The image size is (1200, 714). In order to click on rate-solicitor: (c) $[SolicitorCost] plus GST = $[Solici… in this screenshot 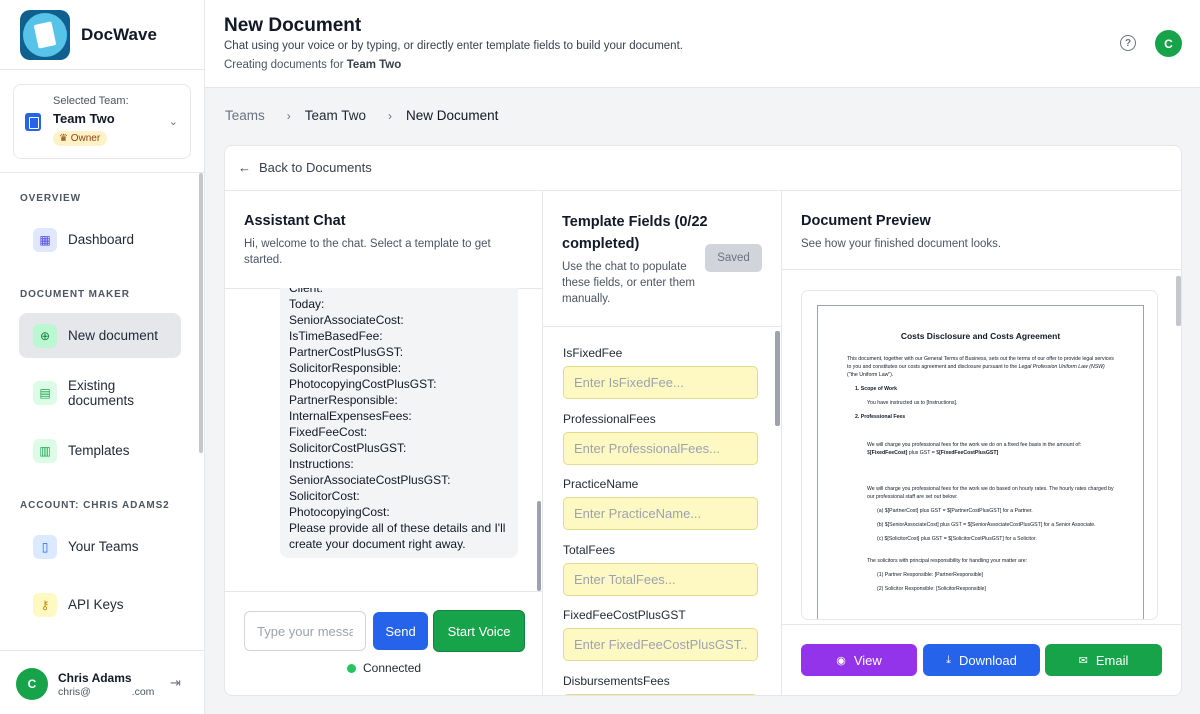, I will do `click(957, 539)`.